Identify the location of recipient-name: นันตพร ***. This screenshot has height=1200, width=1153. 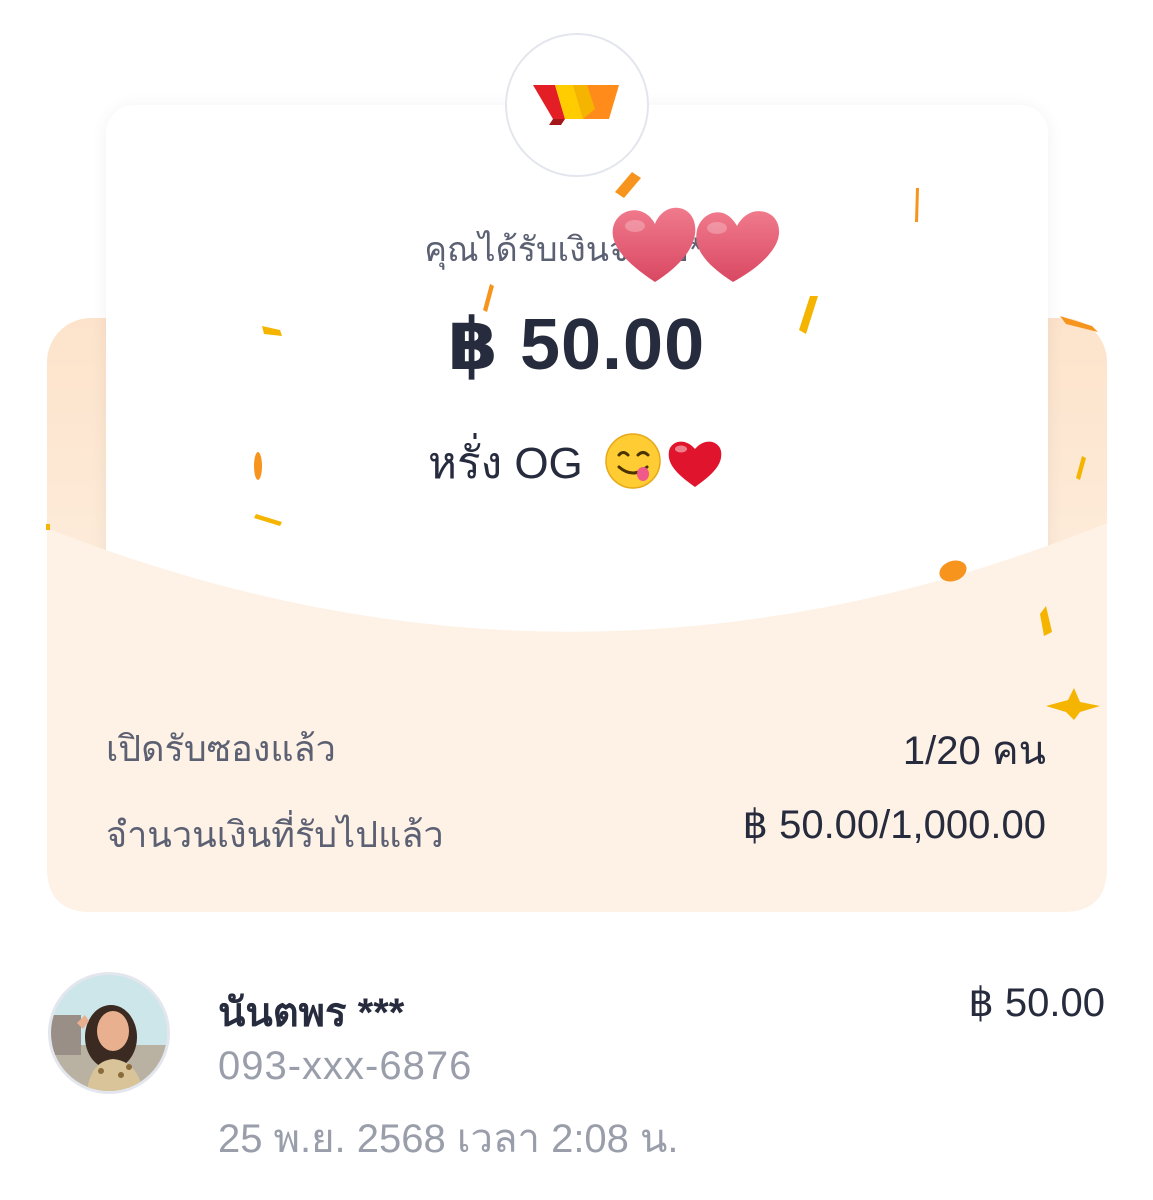
(311, 1013).